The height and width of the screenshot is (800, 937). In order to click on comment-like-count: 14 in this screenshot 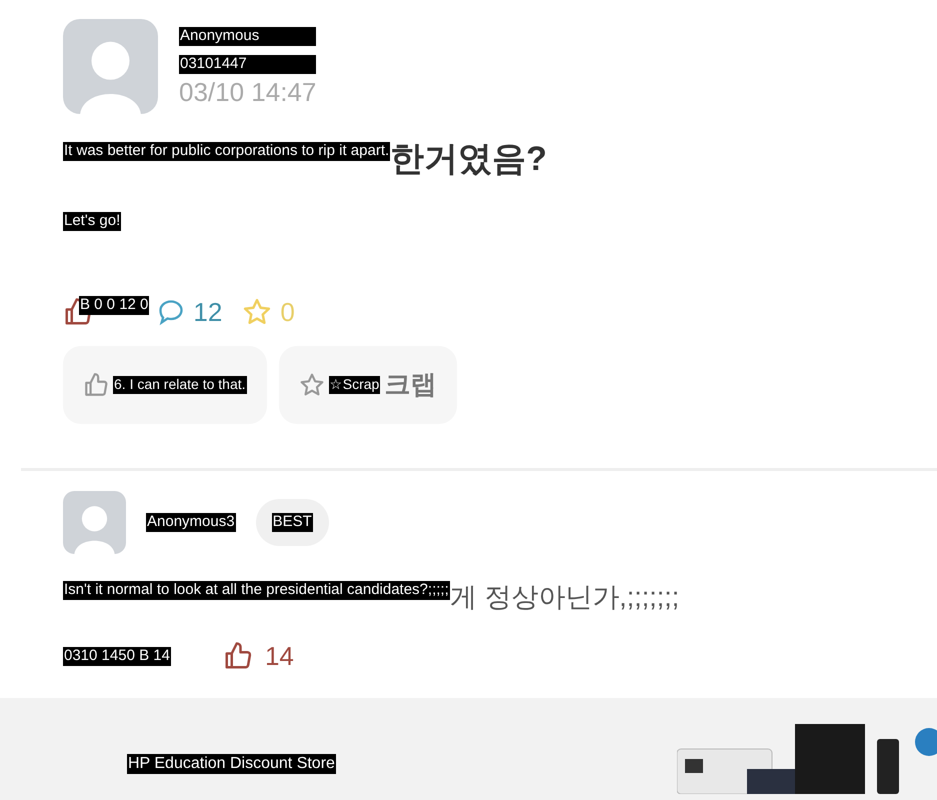, I will do `click(279, 656)`.